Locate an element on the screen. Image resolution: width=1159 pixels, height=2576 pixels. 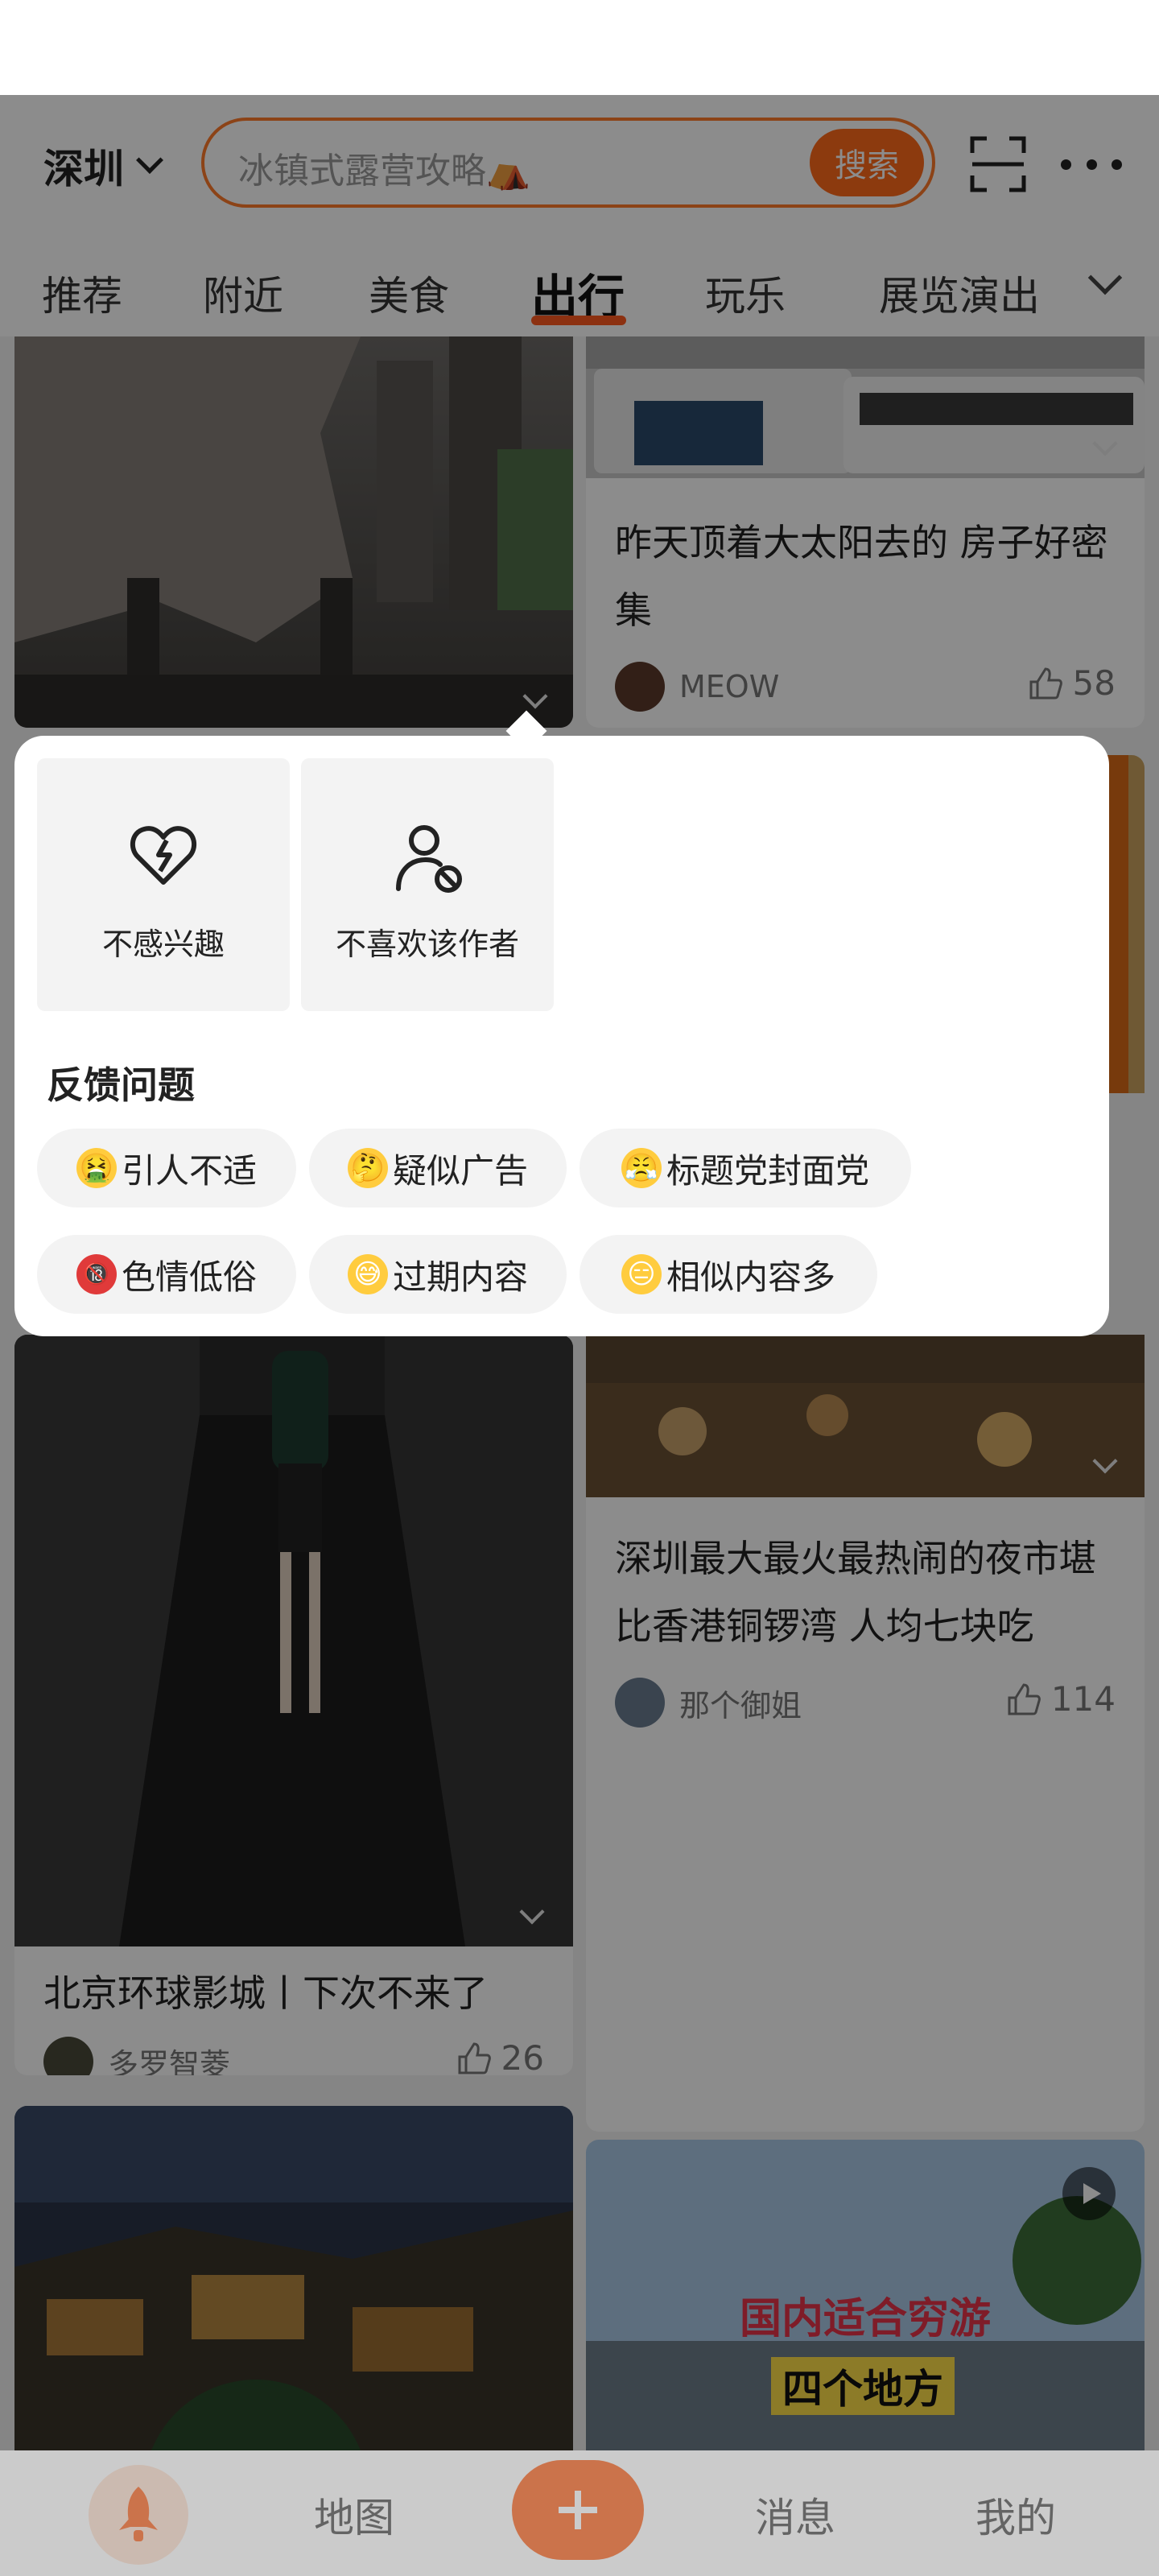
plus-icon is located at coordinates (578, 2510).